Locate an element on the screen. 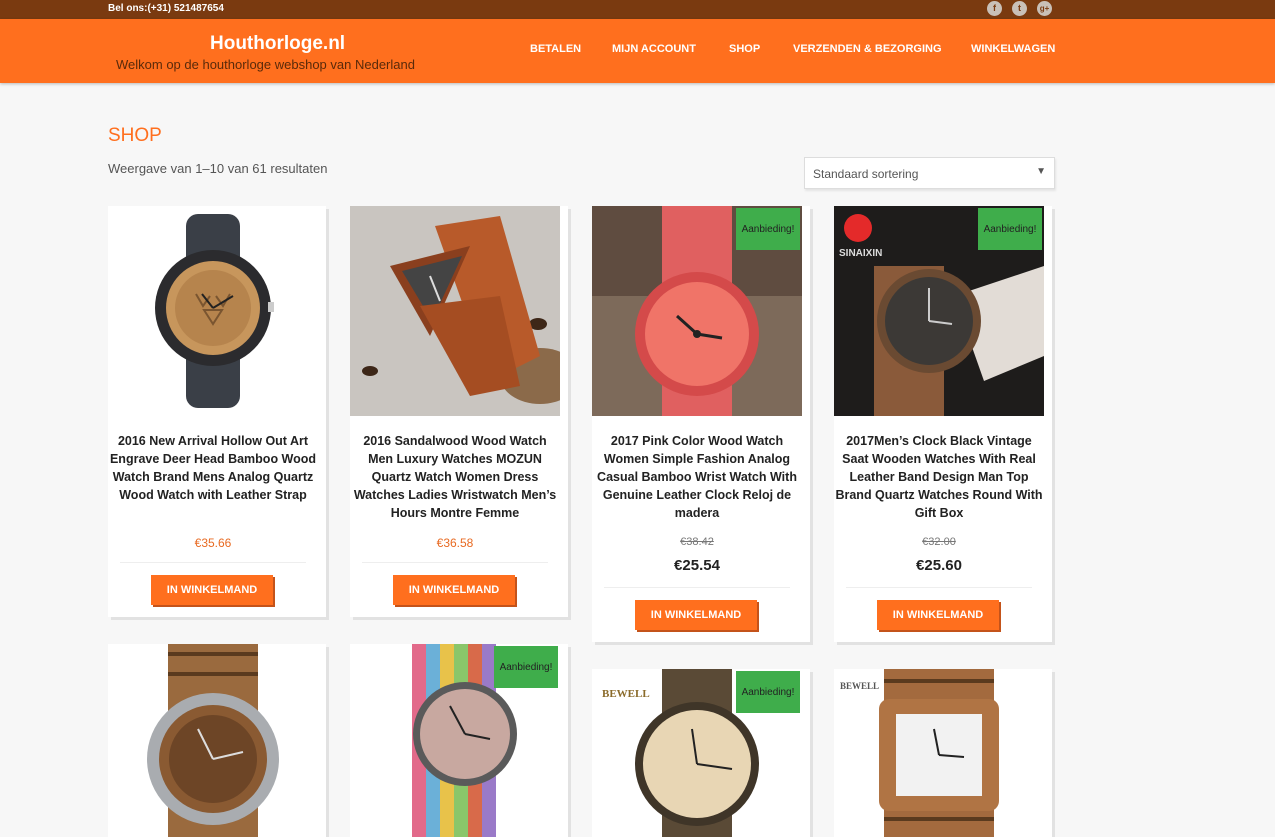 The width and height of the screenshot is (1275, 837). top-bar: Bel ons:(+31) 521487654 f t g+ is located at coordinates (637, 9).